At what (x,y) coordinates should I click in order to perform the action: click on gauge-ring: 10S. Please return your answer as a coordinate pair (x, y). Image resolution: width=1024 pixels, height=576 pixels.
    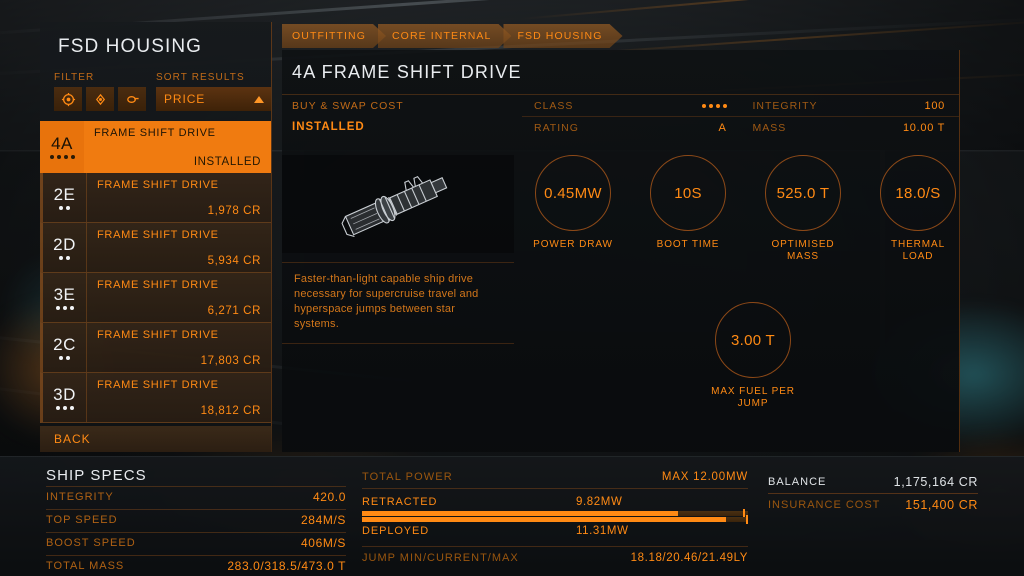
    Looking at the image, I should click on (688, 193).